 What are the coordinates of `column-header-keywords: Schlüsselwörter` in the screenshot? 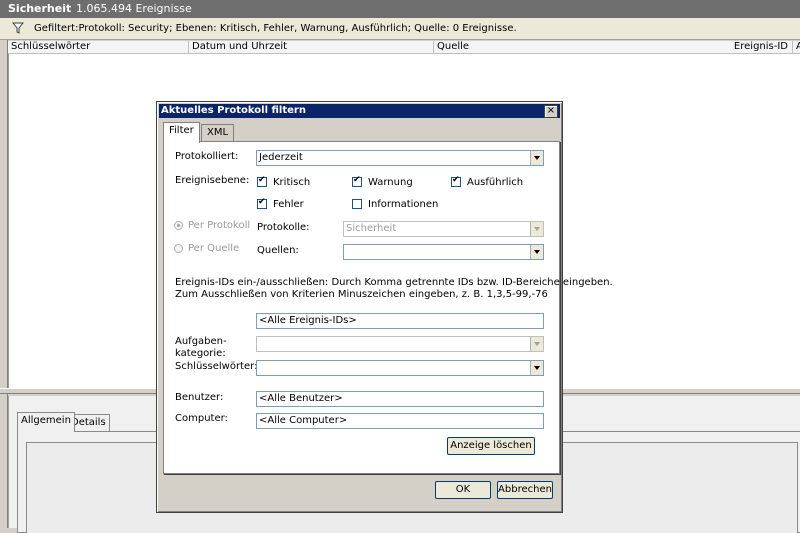 It's located at (98, 47).